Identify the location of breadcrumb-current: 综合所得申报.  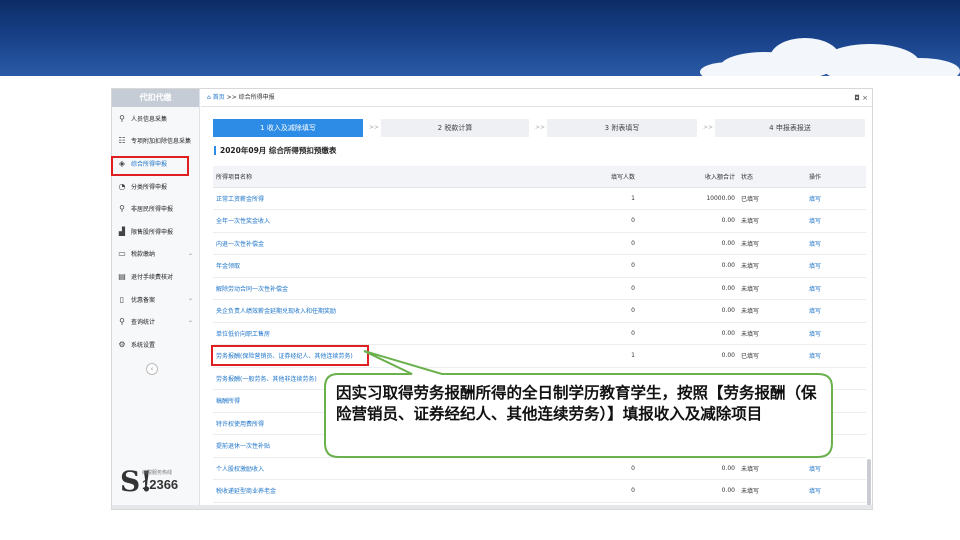
(256, 97).